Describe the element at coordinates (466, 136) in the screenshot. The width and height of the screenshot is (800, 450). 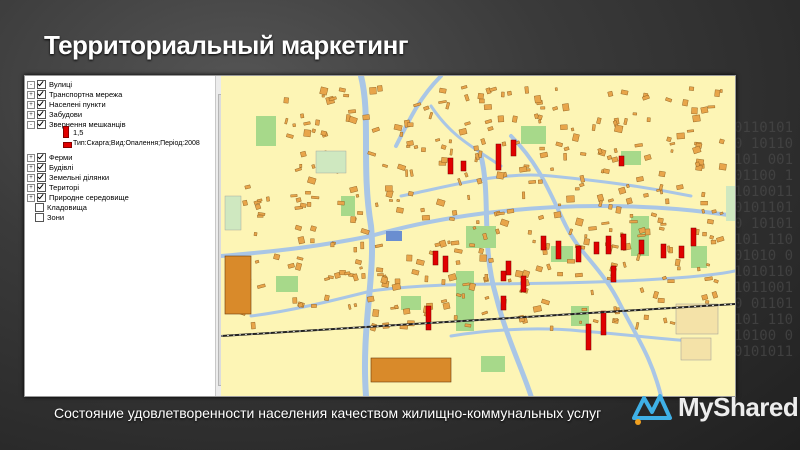
I see `road` at that location.